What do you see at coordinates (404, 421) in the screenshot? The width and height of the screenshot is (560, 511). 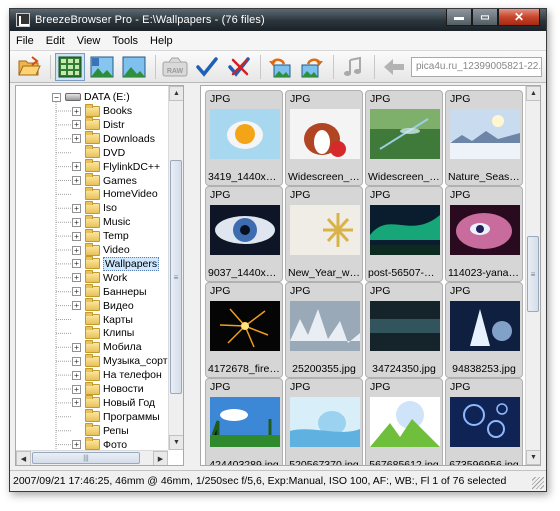 I see `thumbnail-tile: JPG 567685612.jpg` at bounding box center [404, 421].